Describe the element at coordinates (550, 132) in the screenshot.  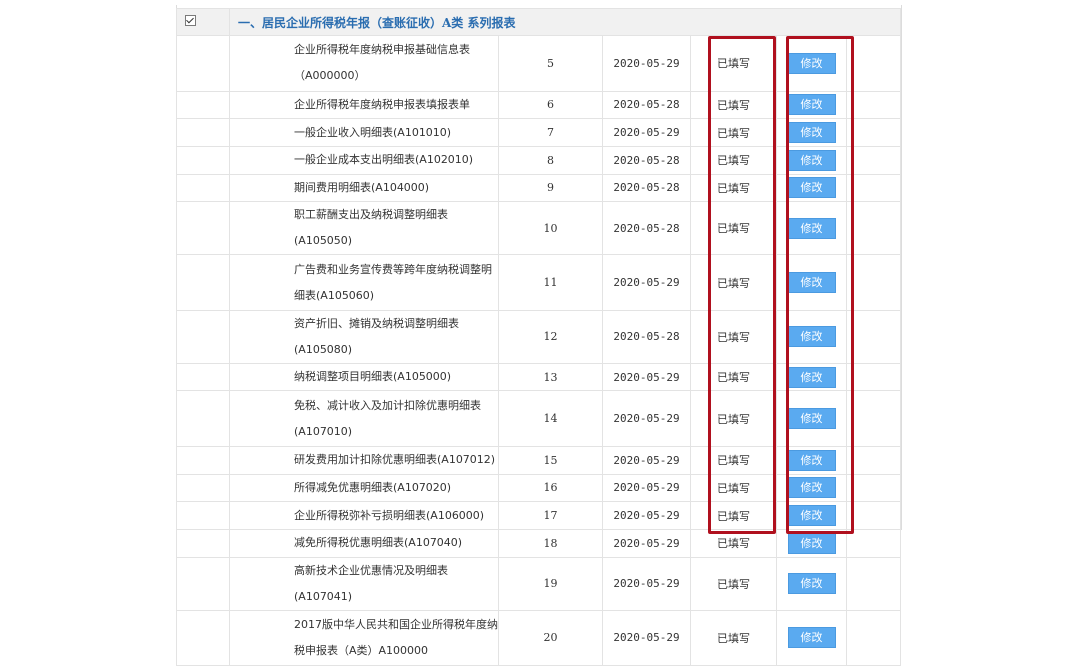
I see `sequence-number: 7` at that location.